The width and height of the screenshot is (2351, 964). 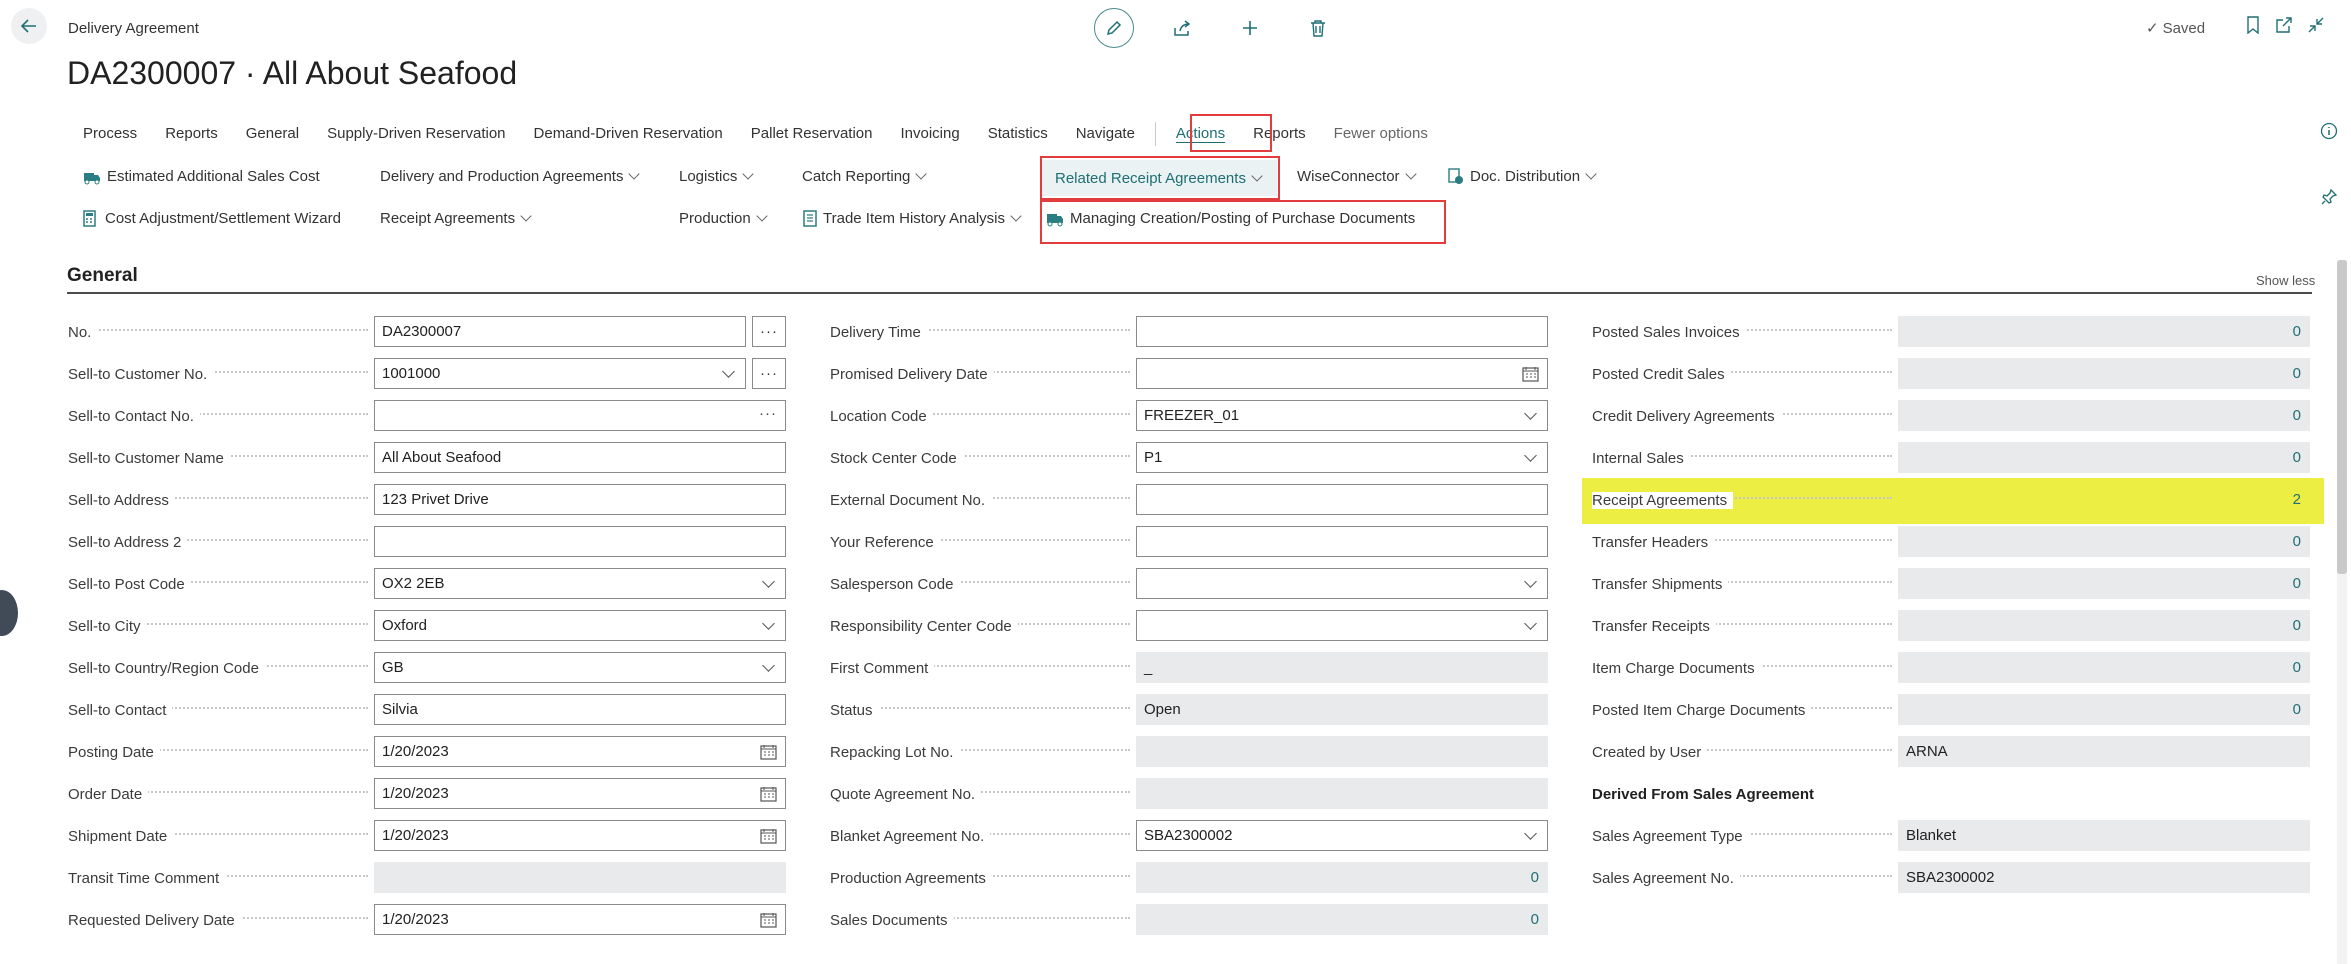 What do you see at coordinates (109, 134) in the screenshot?
I see `tab-process: Process` at bounding box center [109, 134].